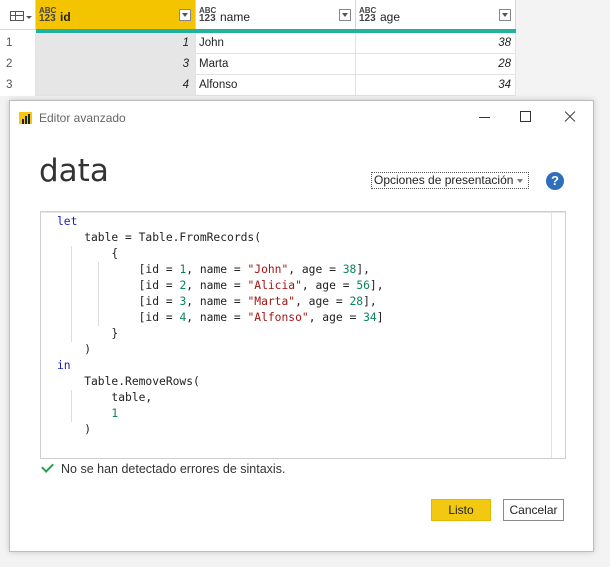 The height and width of the screenshot is (567, 610). What do you see at coordinates (116, 64) in the screenshot?
I see `cell-id: 3` at bounding box center [116, 64].